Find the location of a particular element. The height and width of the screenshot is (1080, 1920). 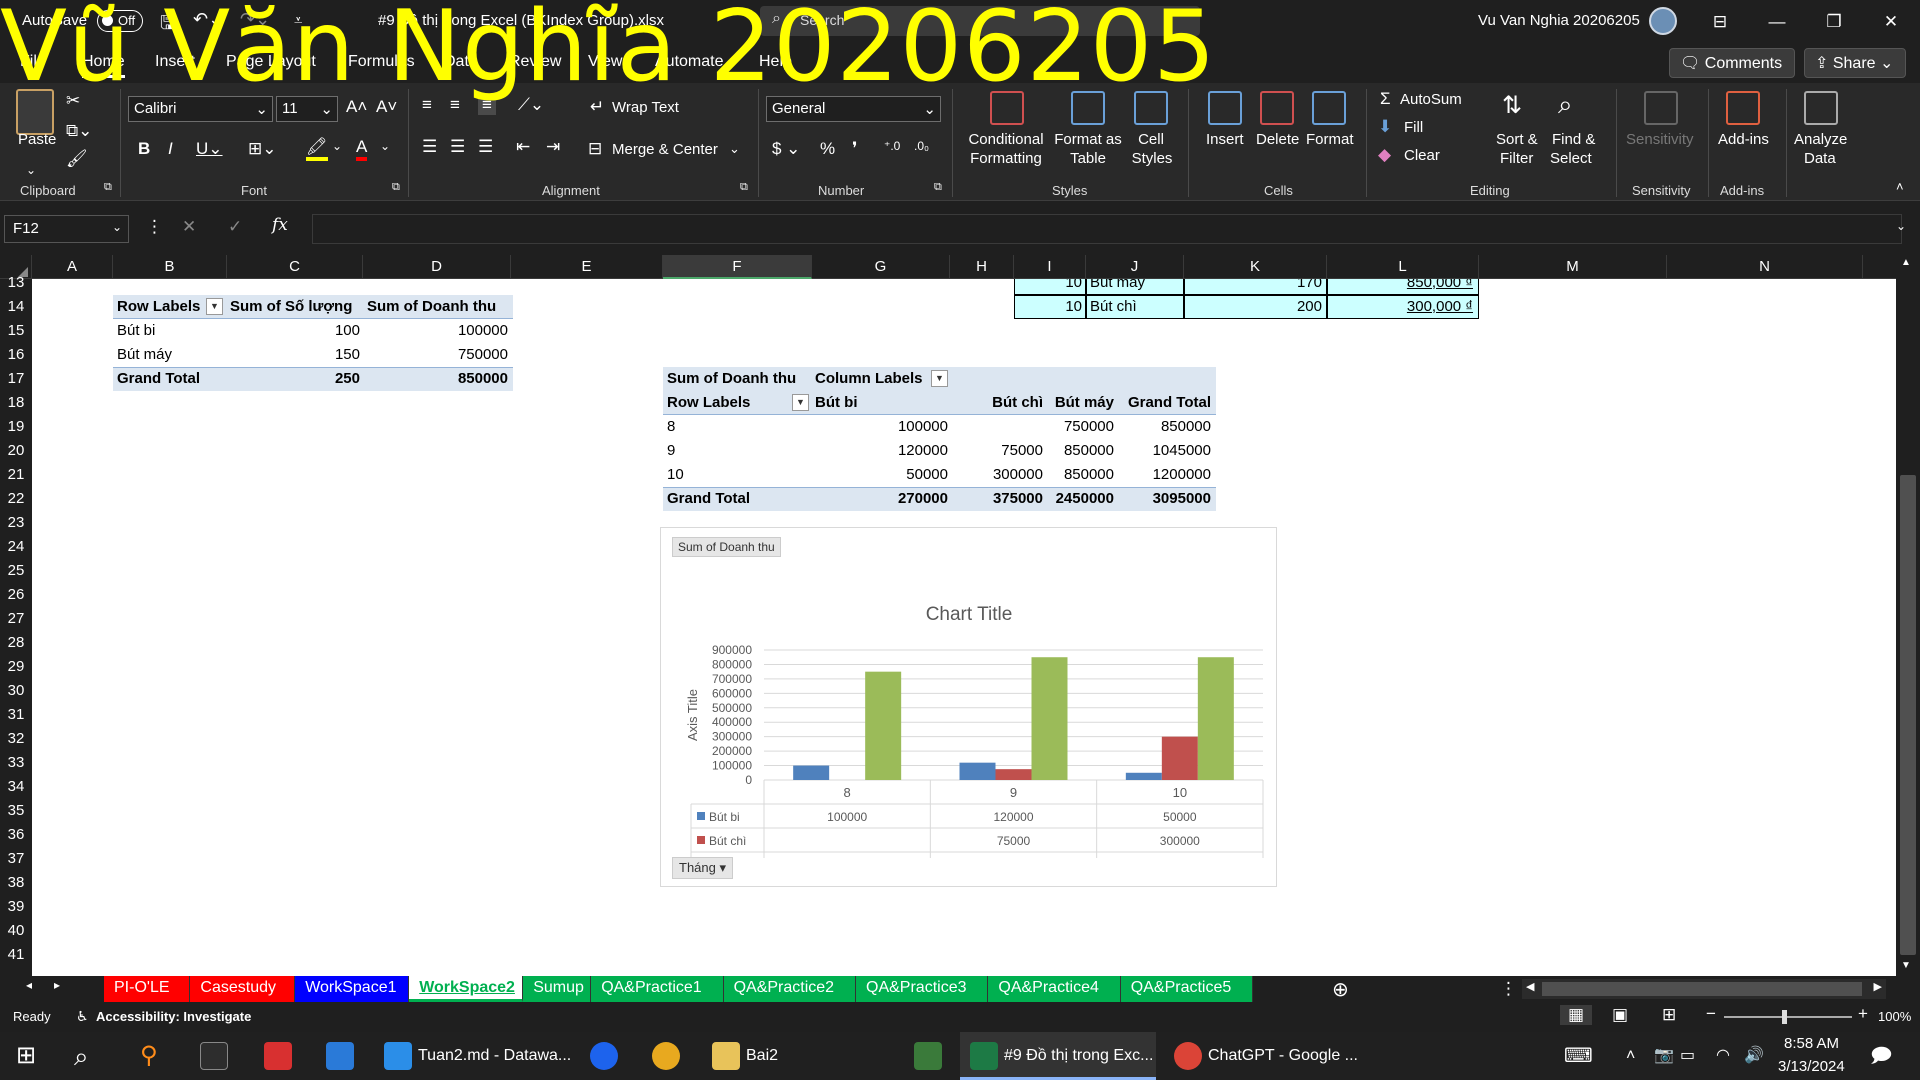

row-header: 34 is located at coordinates (16, 787).